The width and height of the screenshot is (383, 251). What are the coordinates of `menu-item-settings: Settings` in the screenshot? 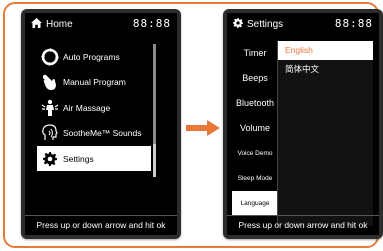 It's located at (94, 158).